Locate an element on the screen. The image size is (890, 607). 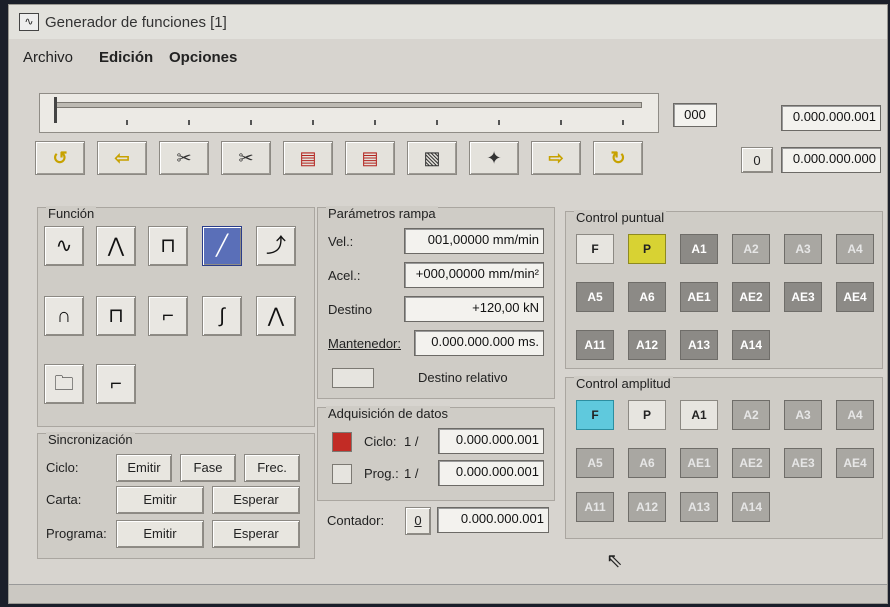
ca-f-button: F is located at coordinates (595, 415).